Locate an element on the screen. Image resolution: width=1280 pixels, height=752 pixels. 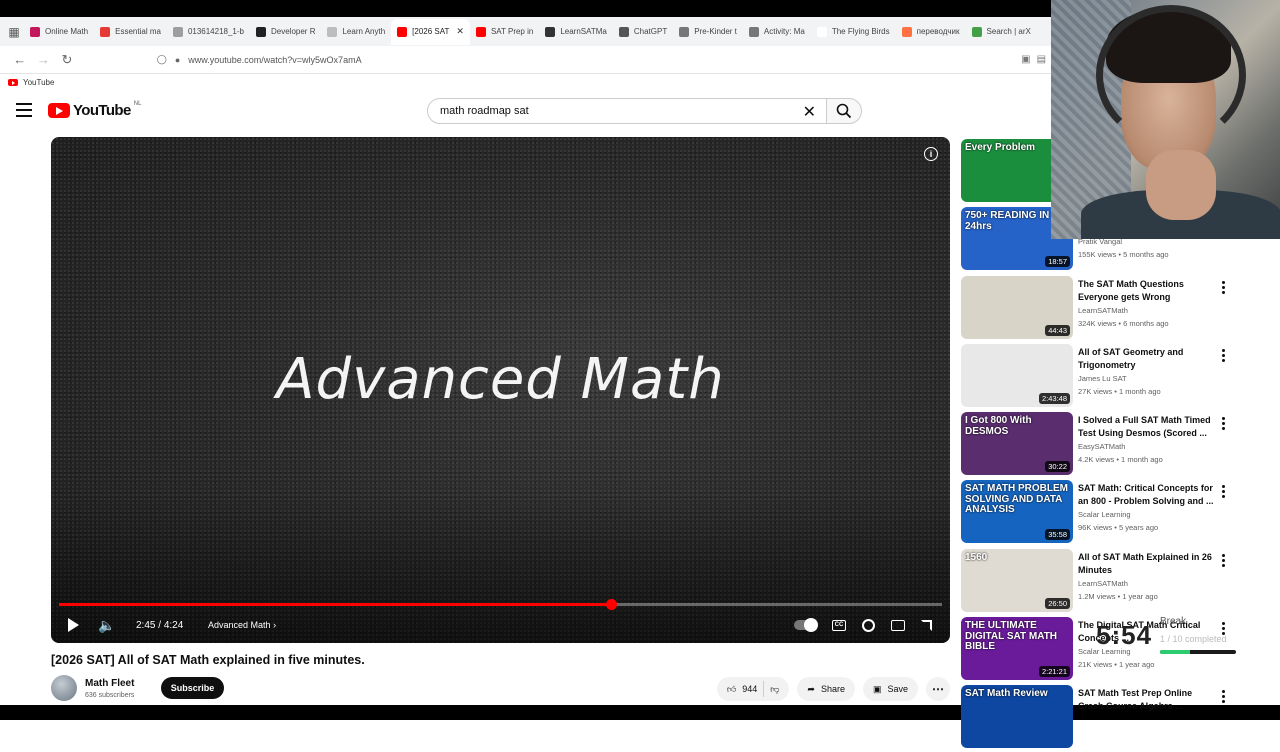
browser-tab: Learn Anyth is located at coordinates (356, 32).